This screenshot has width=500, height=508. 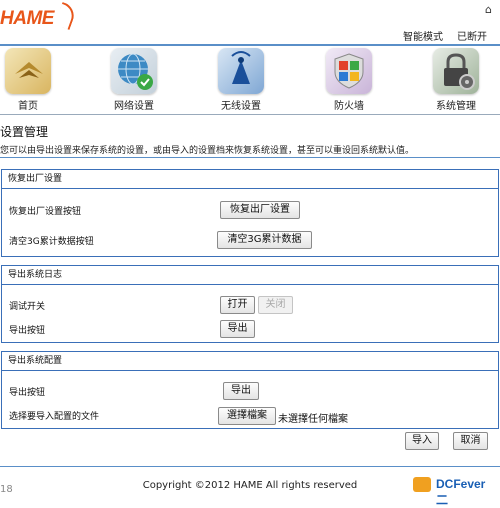 I want to click on debug-off-button: 关闭, so click(x=275, y=305).